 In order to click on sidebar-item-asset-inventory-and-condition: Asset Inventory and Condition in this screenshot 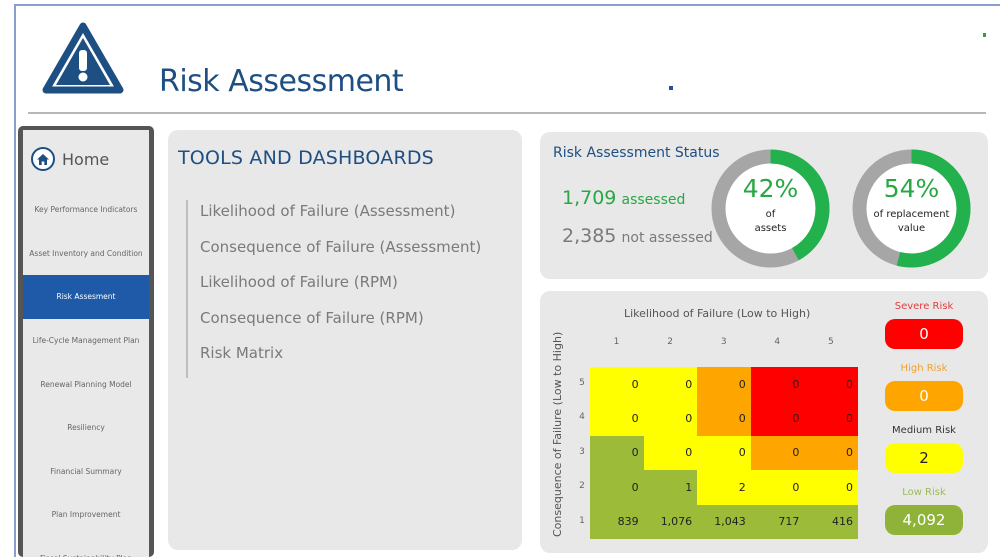, I will do `click(86, 254)`.